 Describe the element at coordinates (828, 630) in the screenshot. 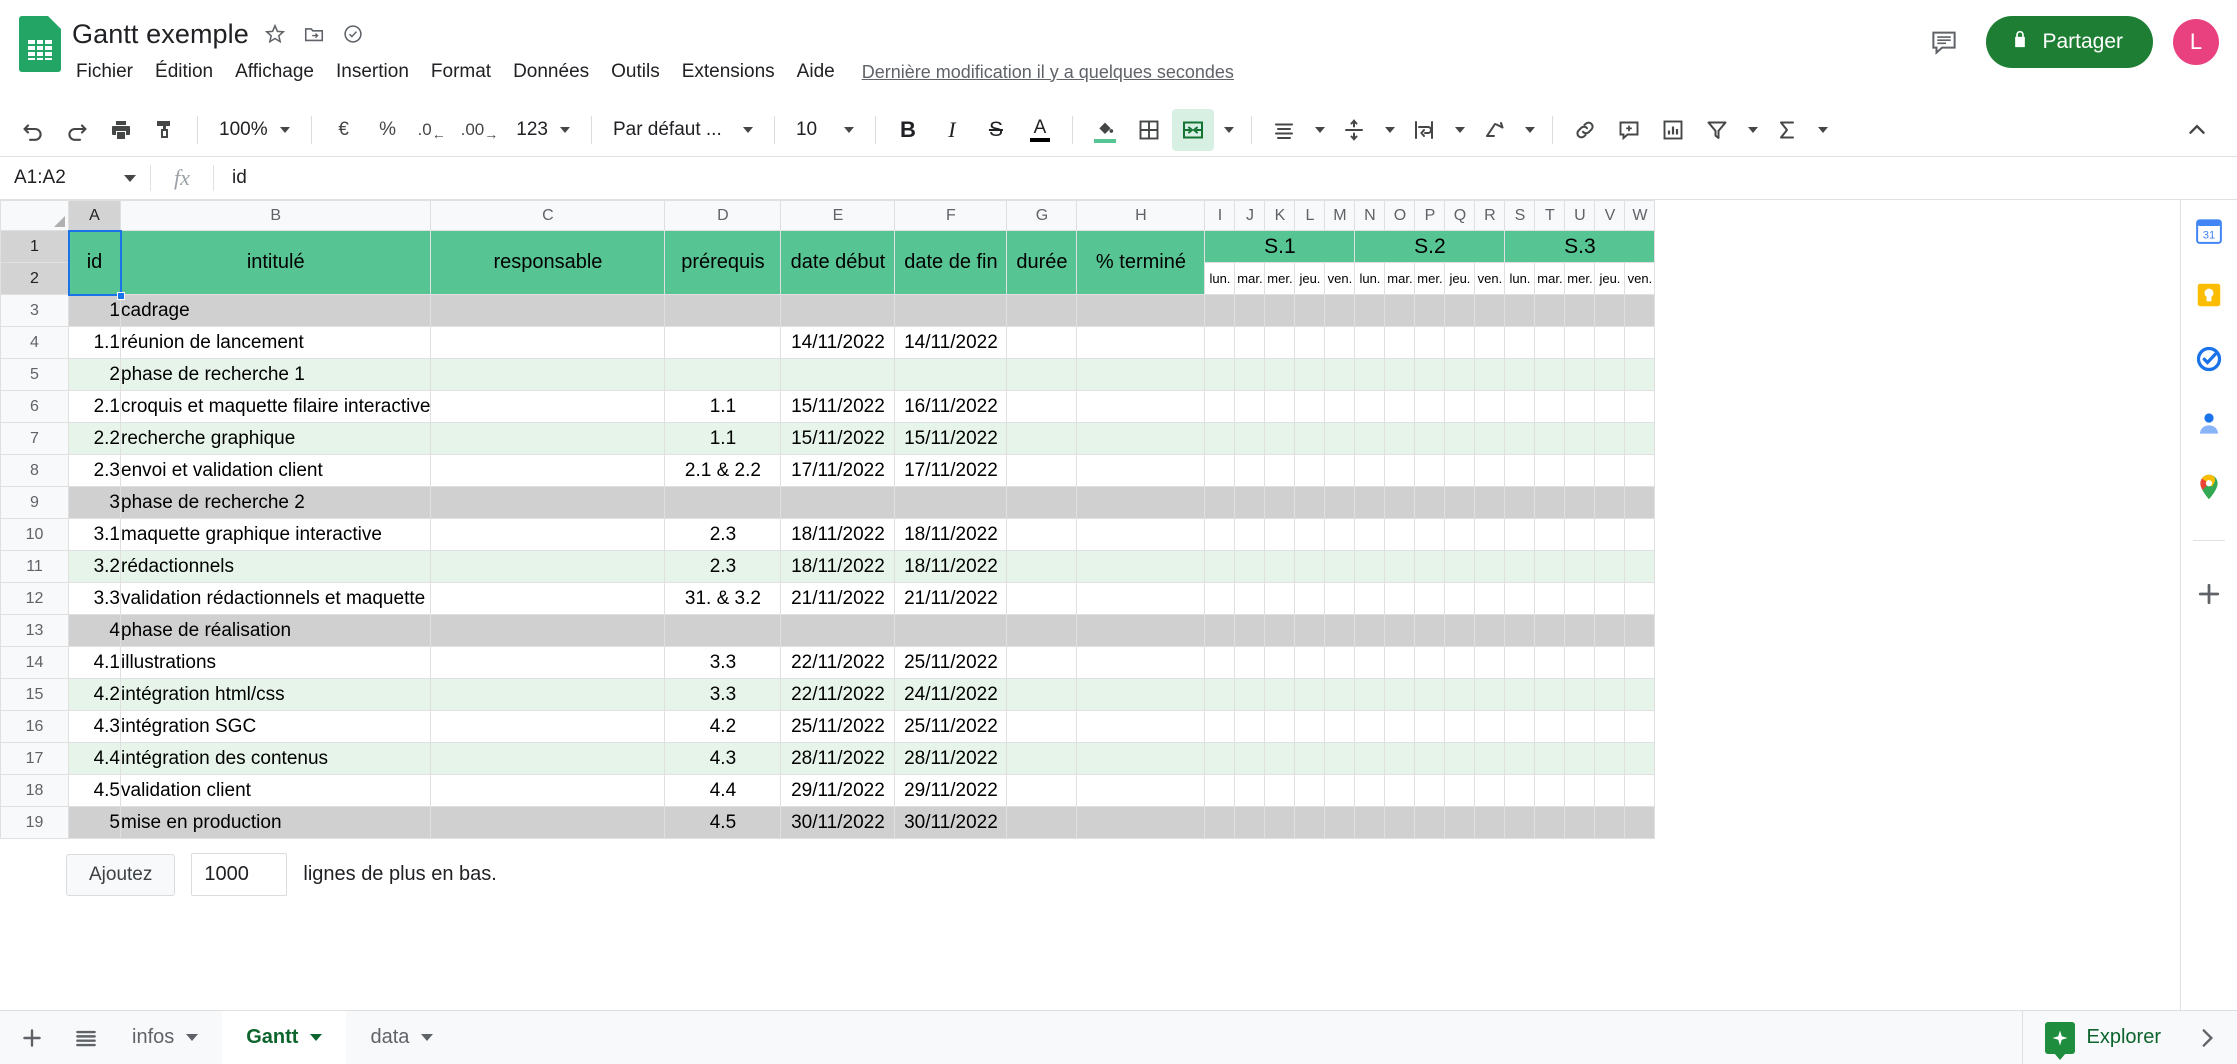

I see `table-row: 13 4 phase de réalisation` at that location.